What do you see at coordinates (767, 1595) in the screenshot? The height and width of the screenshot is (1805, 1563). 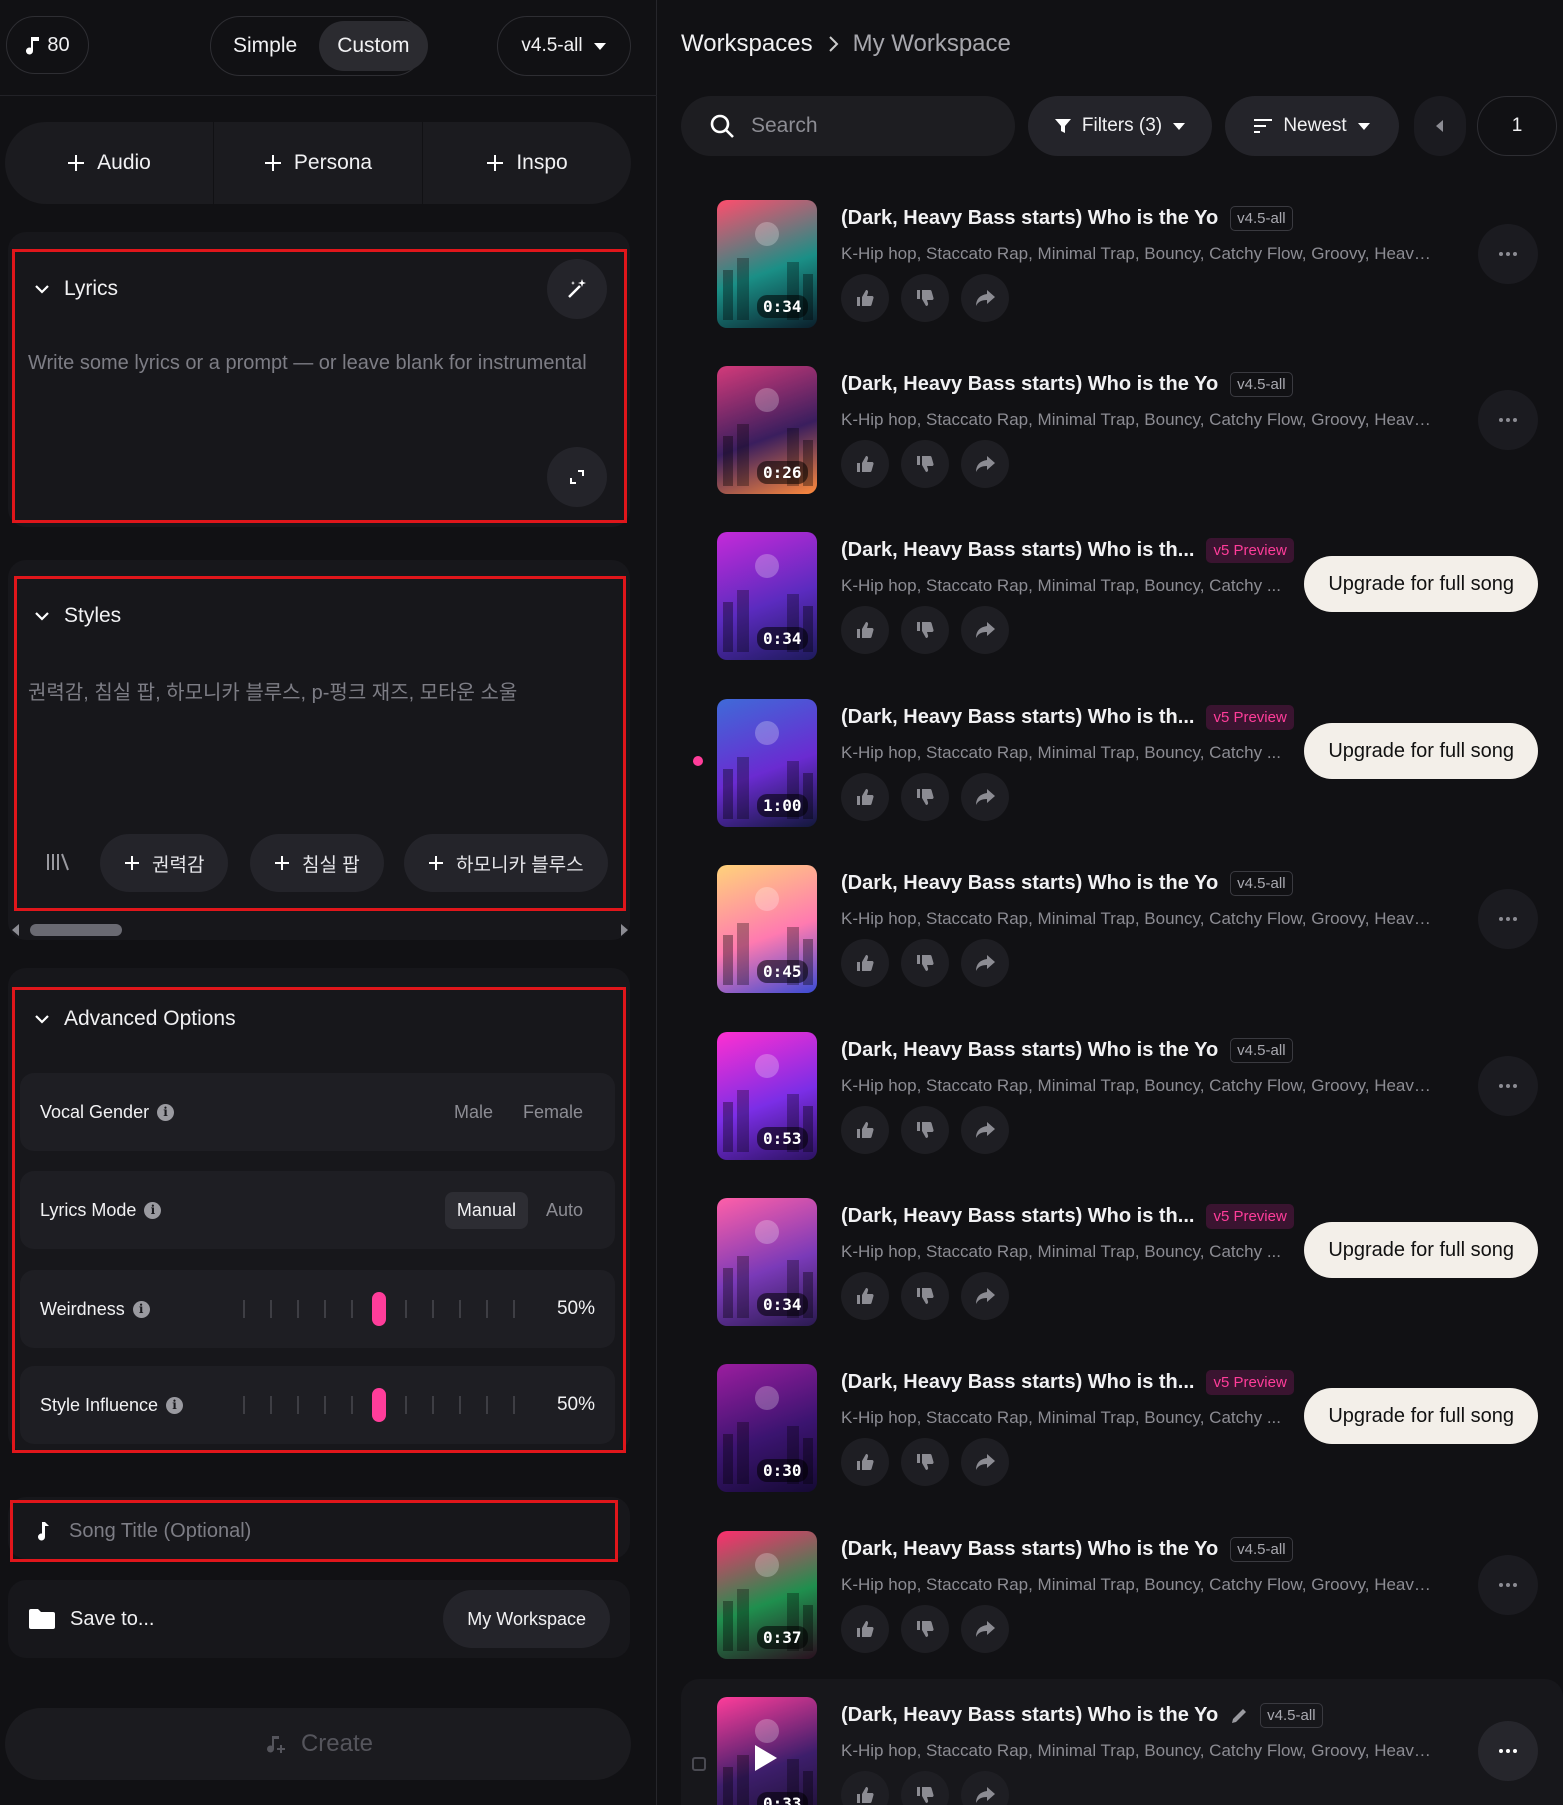 I see `song-cover-image: 0:37` at bounding box center [767, 1595].